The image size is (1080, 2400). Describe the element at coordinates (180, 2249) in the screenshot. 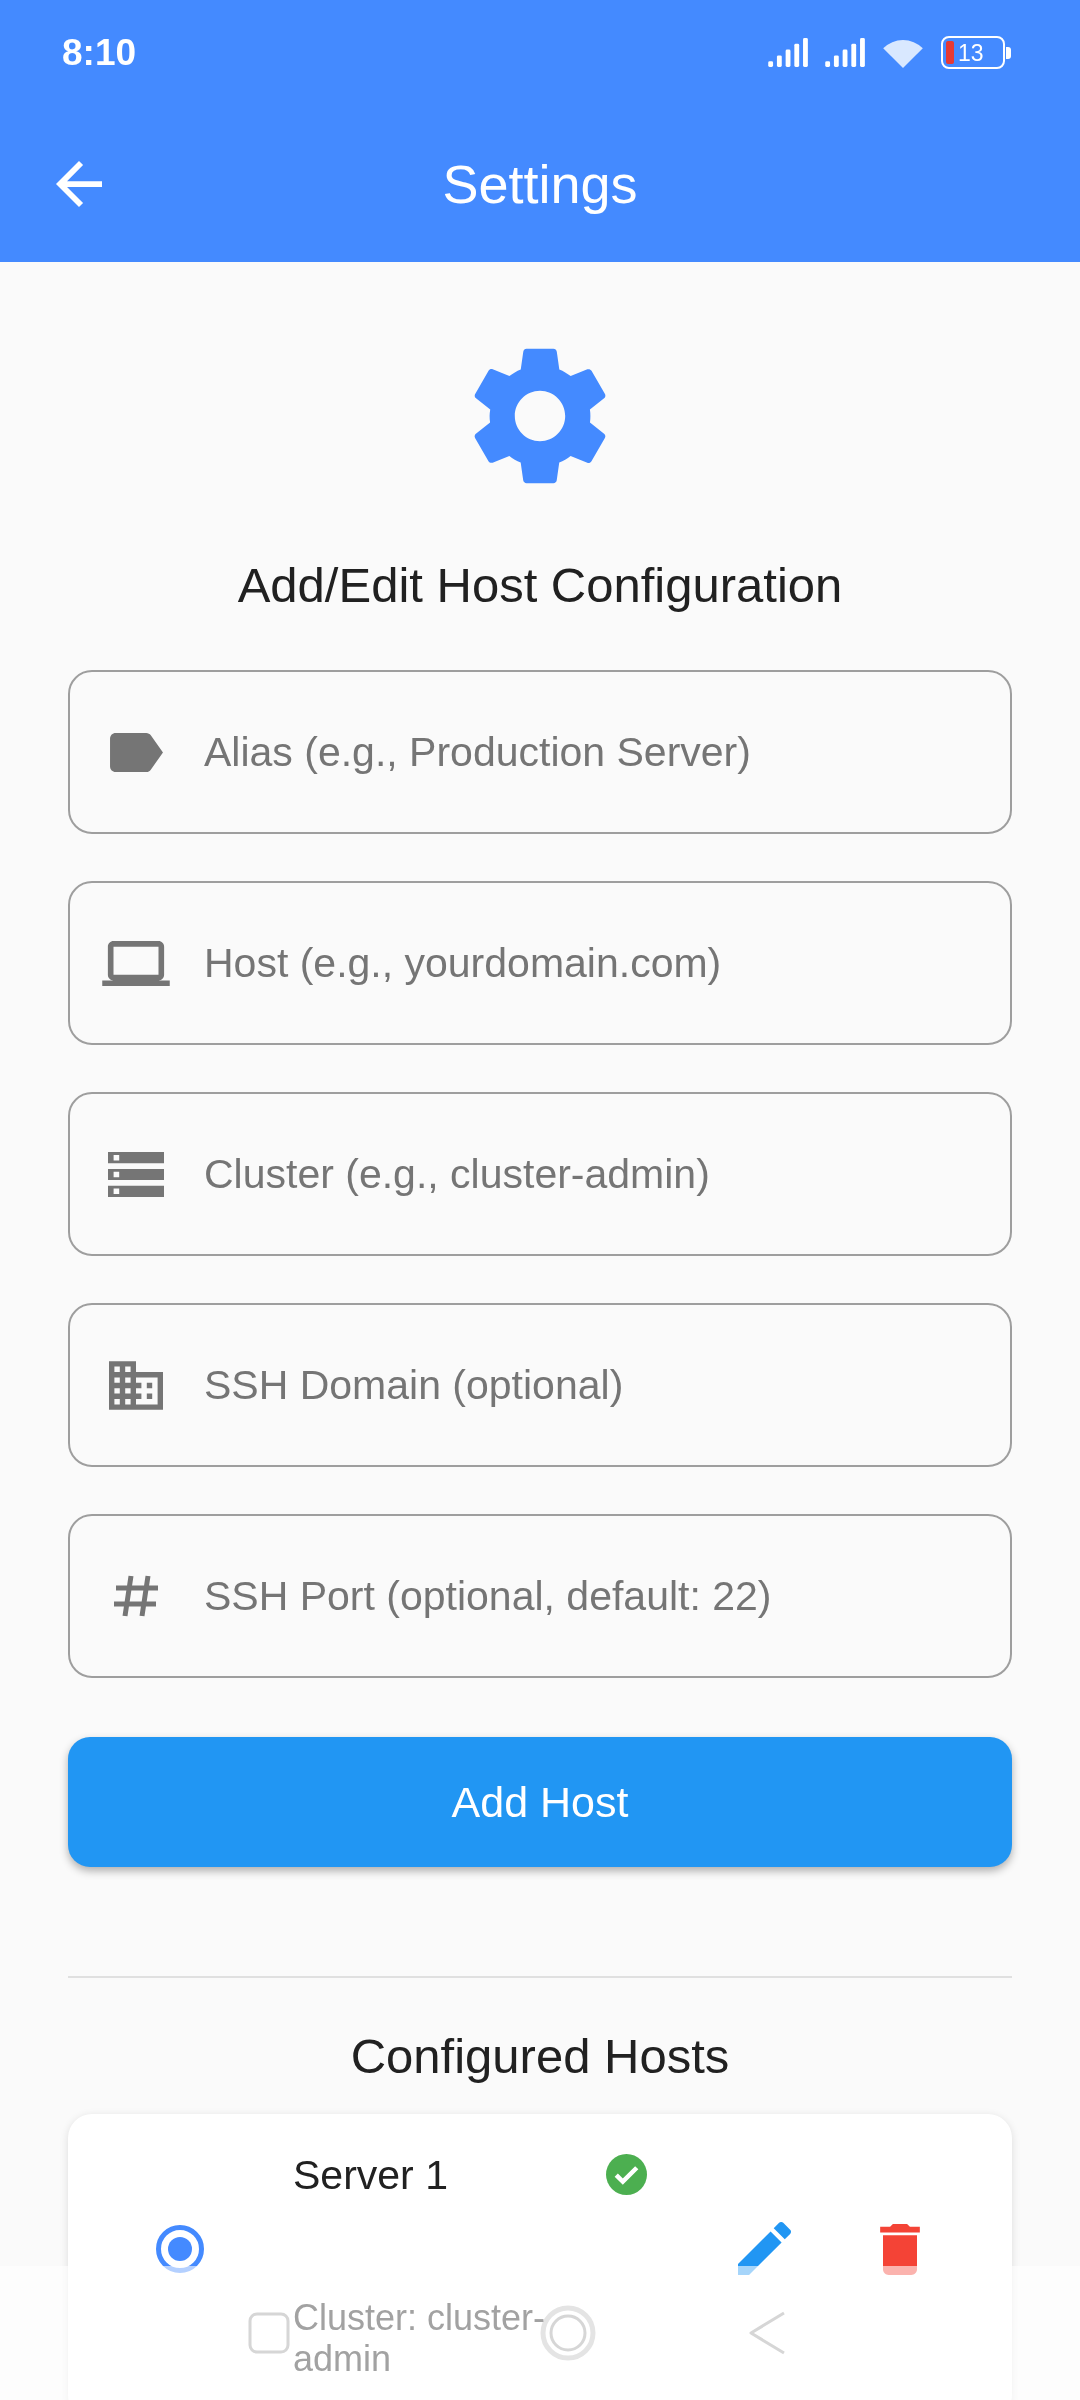

I see `radio-button` at that location.